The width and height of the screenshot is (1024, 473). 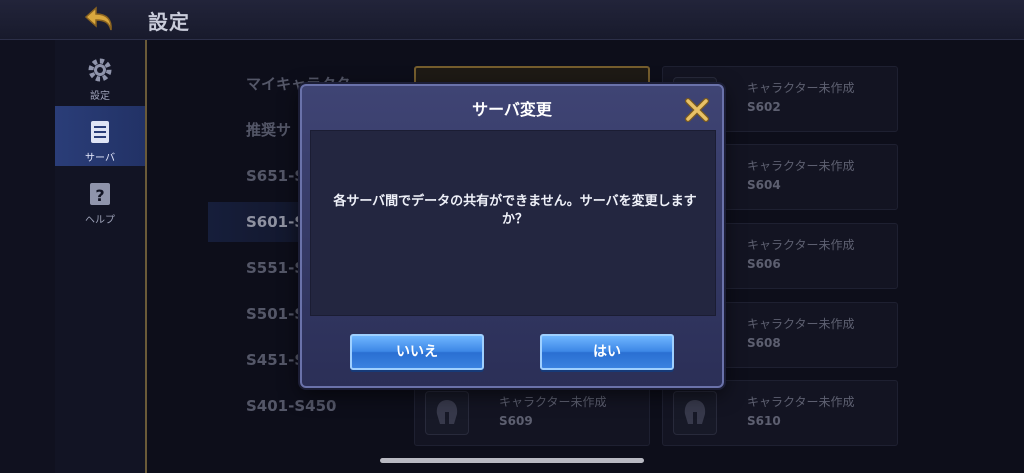 What do you see at coordinates (512, 460) in the screenshot?
I see `home-indicator` at bounding box center [512, 460].